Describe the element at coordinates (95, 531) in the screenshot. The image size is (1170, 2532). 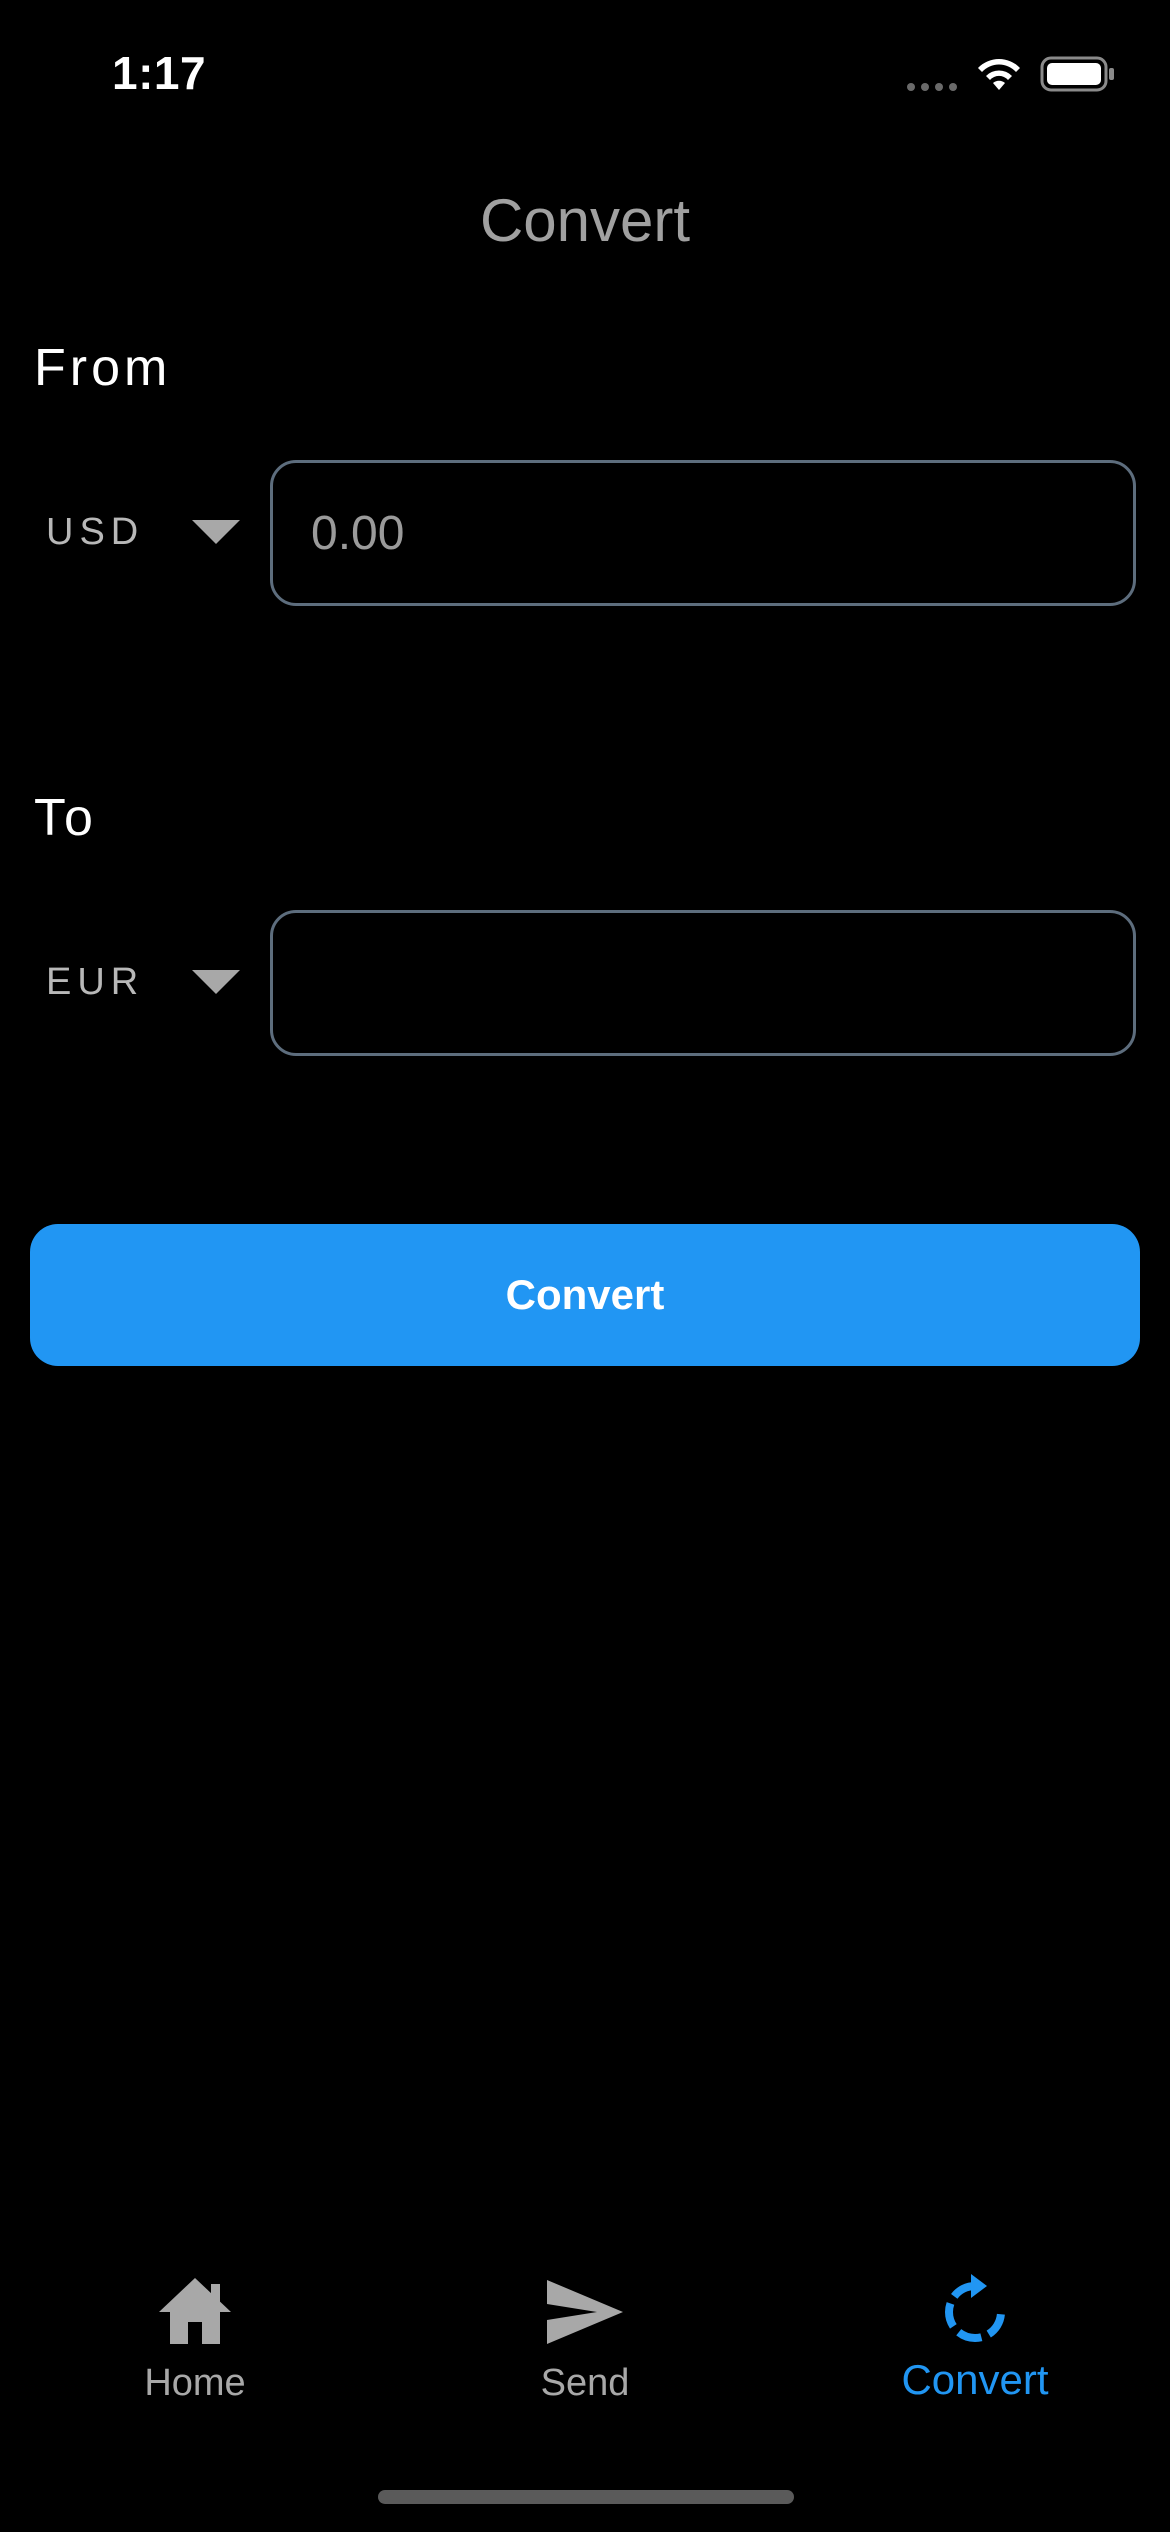
I see `from-currency-code: USD` at that location.